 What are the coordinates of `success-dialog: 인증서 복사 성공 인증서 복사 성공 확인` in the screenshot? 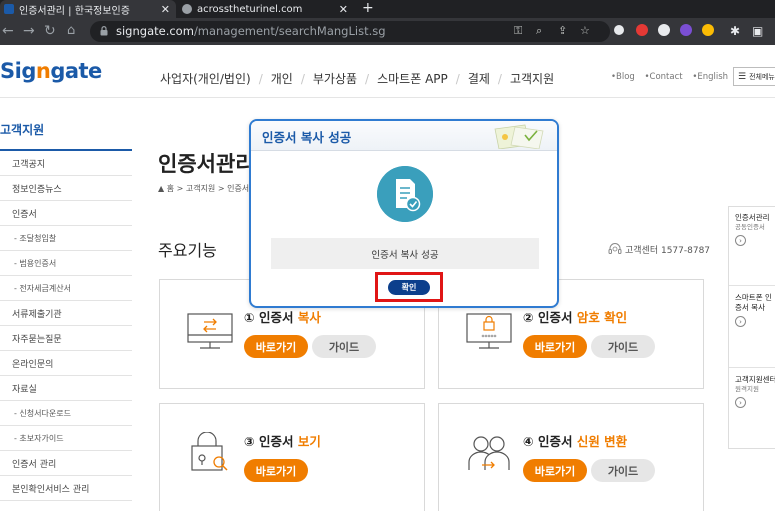 It's located at (404, 213).